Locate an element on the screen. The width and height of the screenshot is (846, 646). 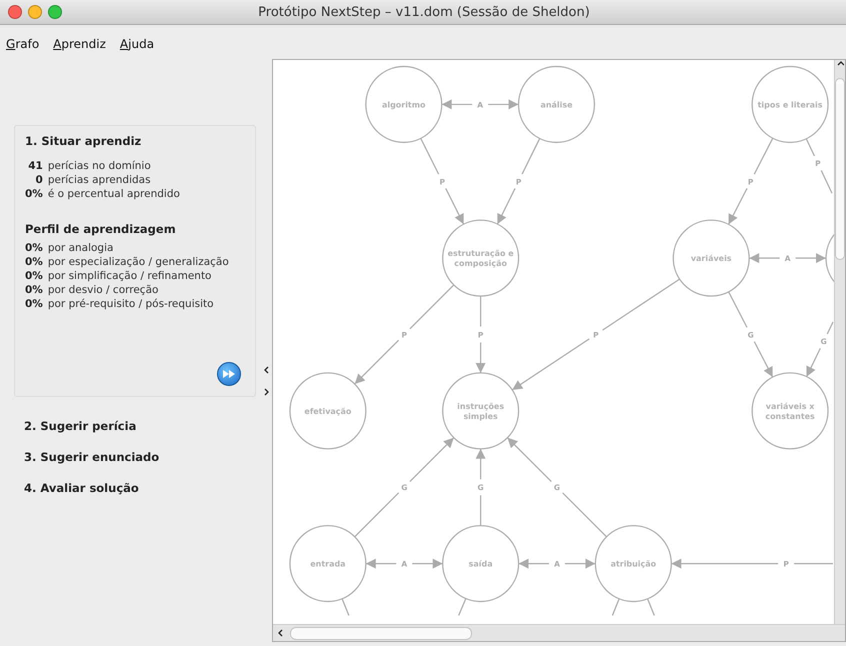
window-title: Protótipo NextStep – v11.dom (Sessão de Sheldon) is located at coordinates (424, 12).